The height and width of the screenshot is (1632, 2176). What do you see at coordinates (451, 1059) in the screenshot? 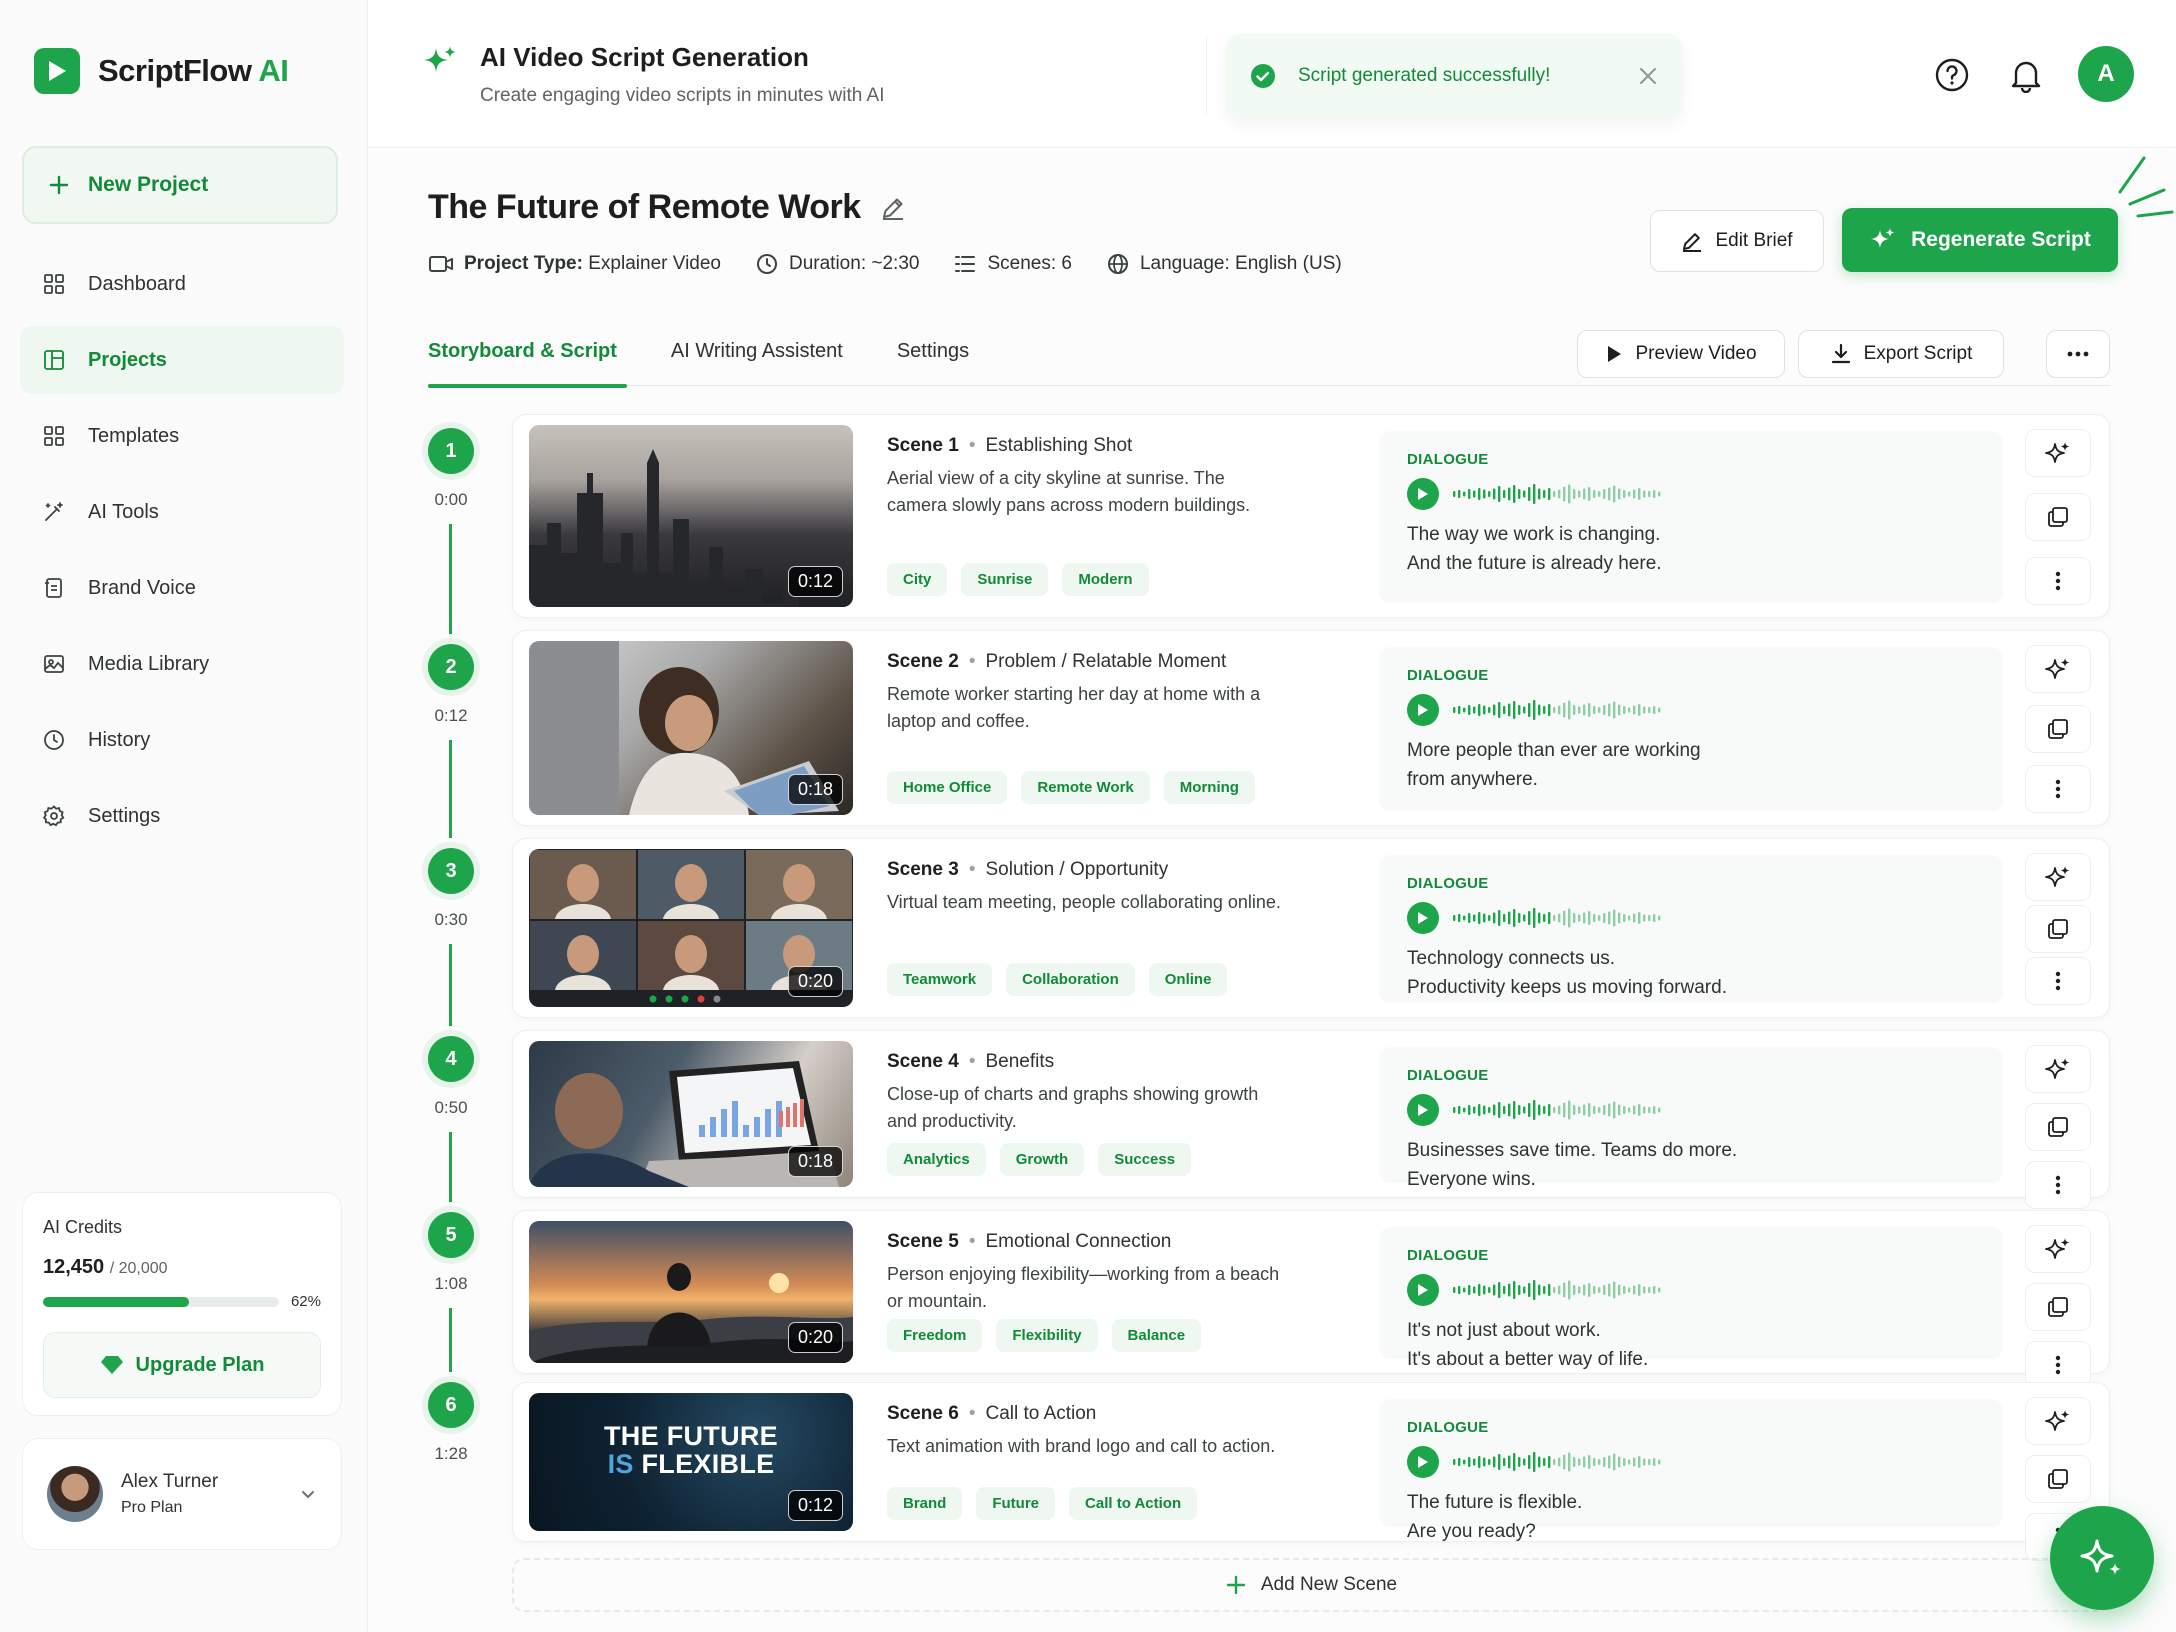
I see `timeline-step: 4` at bounding box center [451, 1059].